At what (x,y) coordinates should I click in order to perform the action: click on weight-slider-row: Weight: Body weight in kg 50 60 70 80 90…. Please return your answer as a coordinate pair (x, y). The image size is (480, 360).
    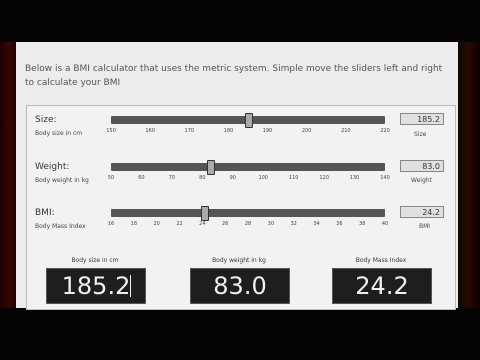
    Looking at the image, I should click on (241, 181).